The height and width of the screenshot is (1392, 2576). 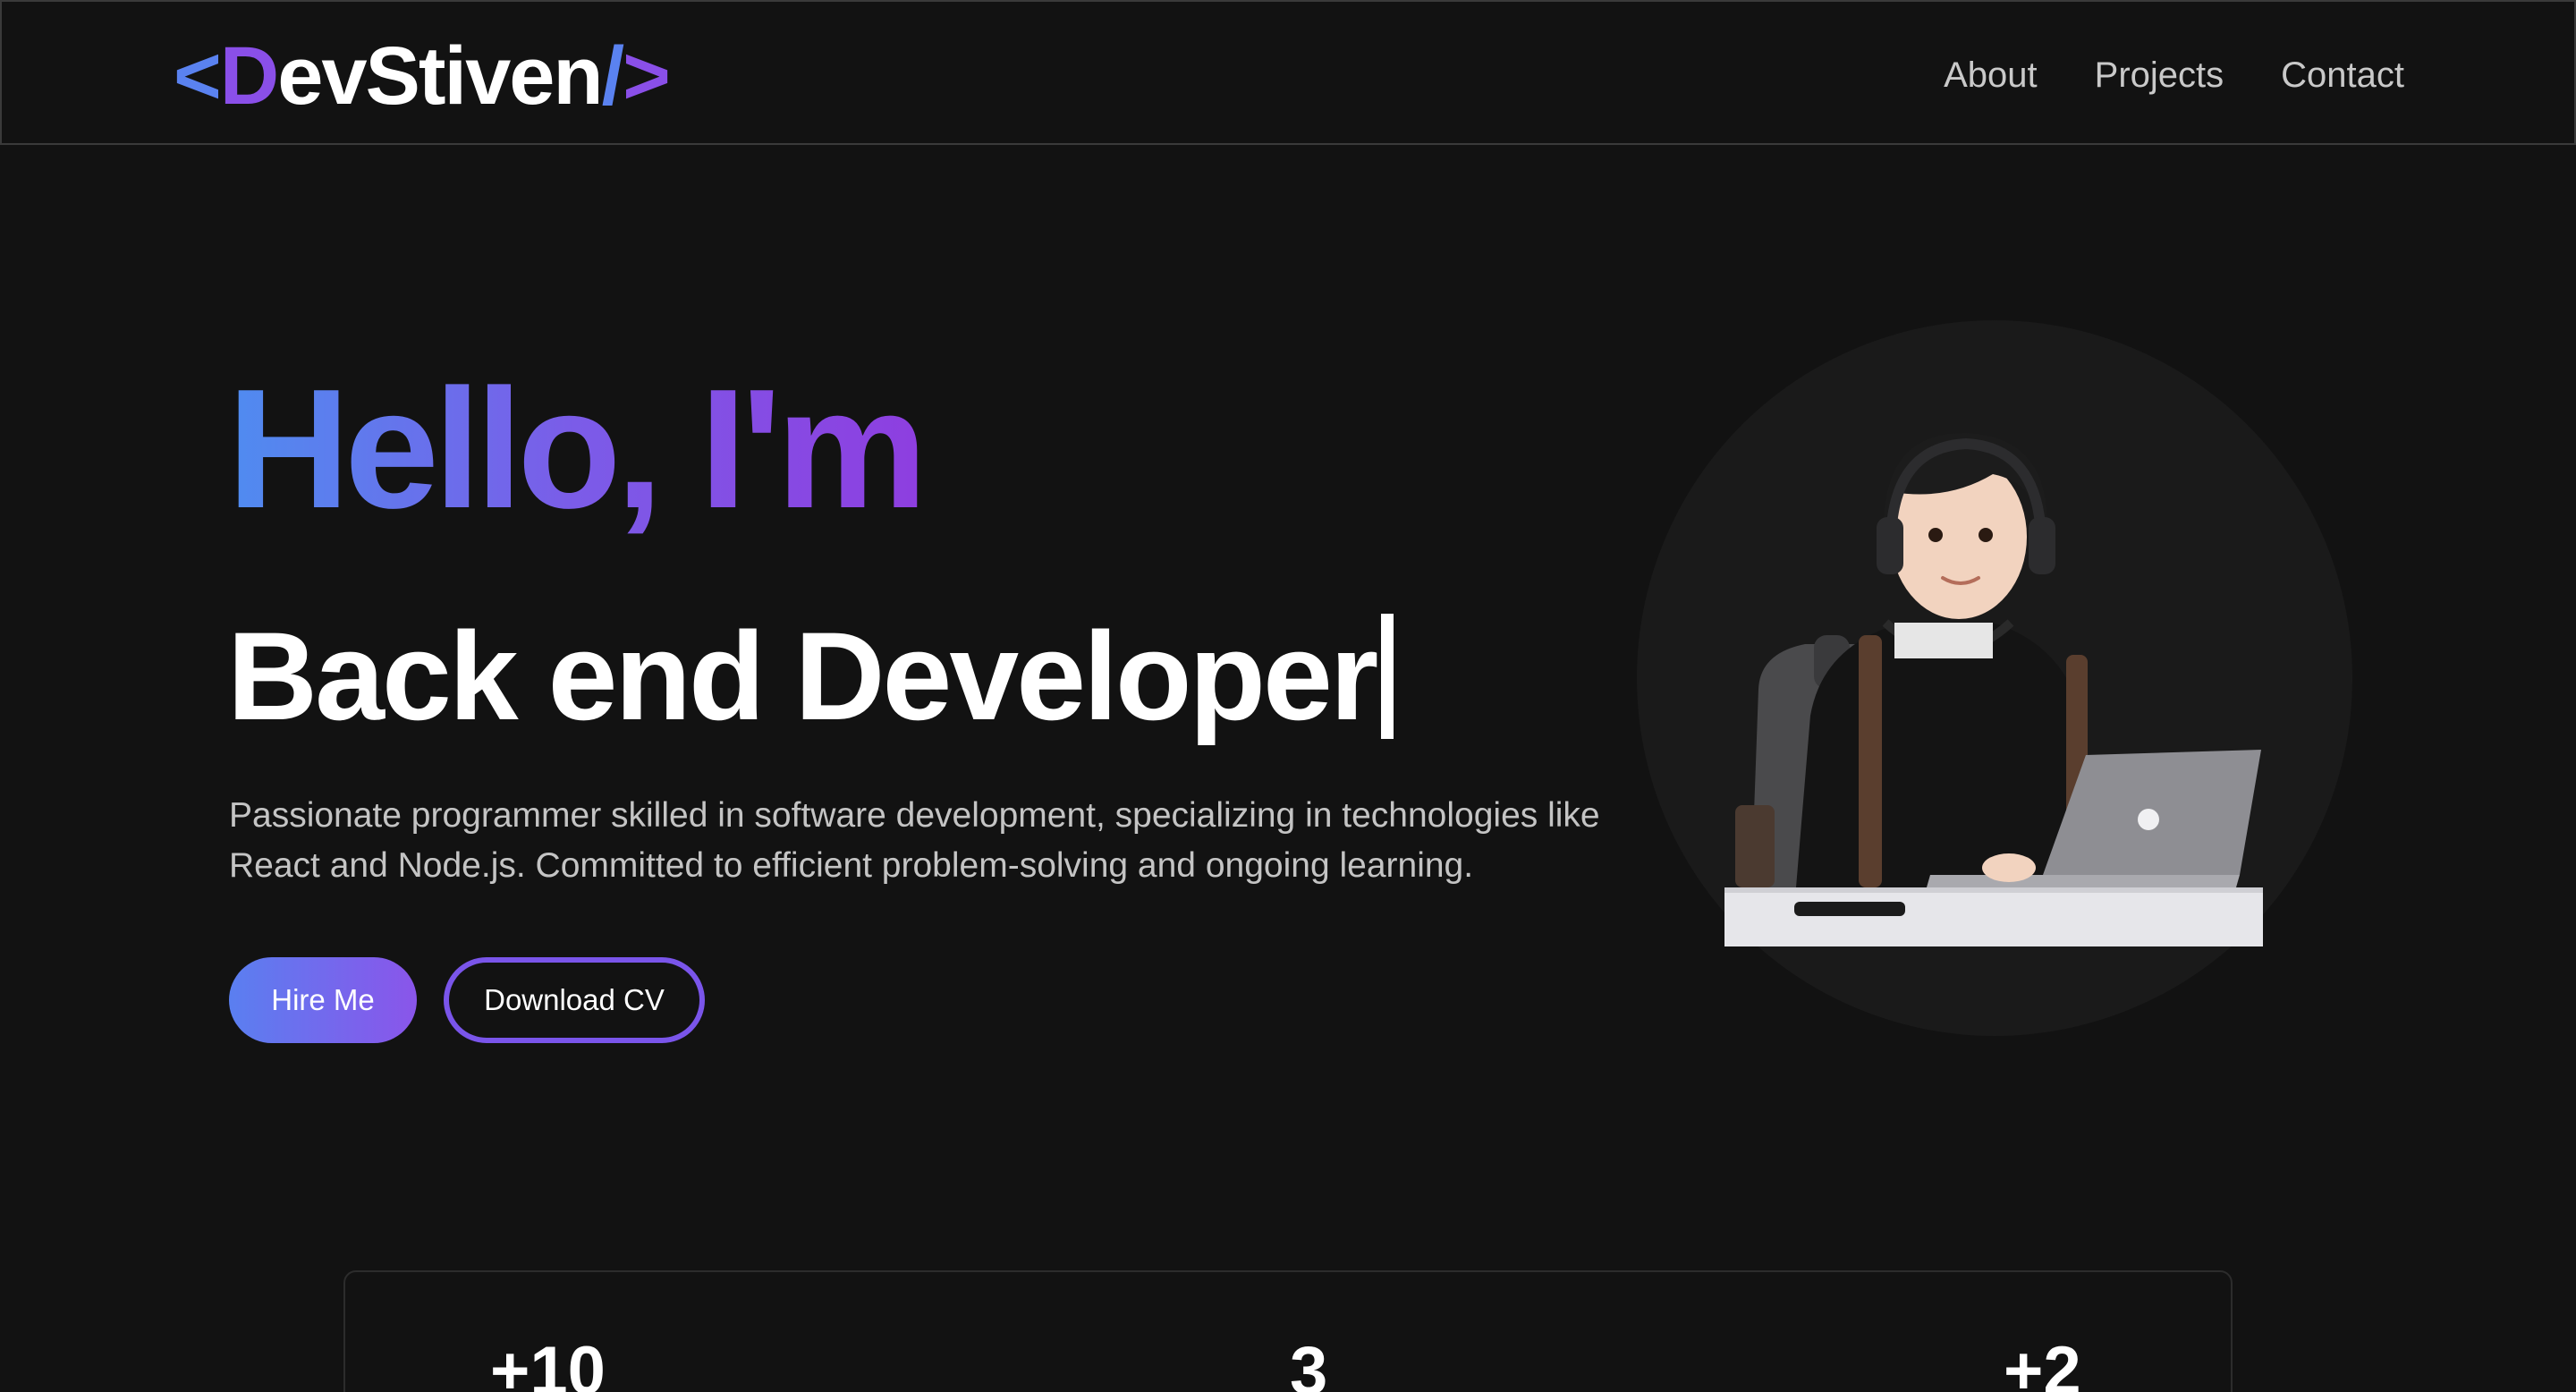 I want to click on hero-role-text: Back end Developer, so click(x=802, y=676).